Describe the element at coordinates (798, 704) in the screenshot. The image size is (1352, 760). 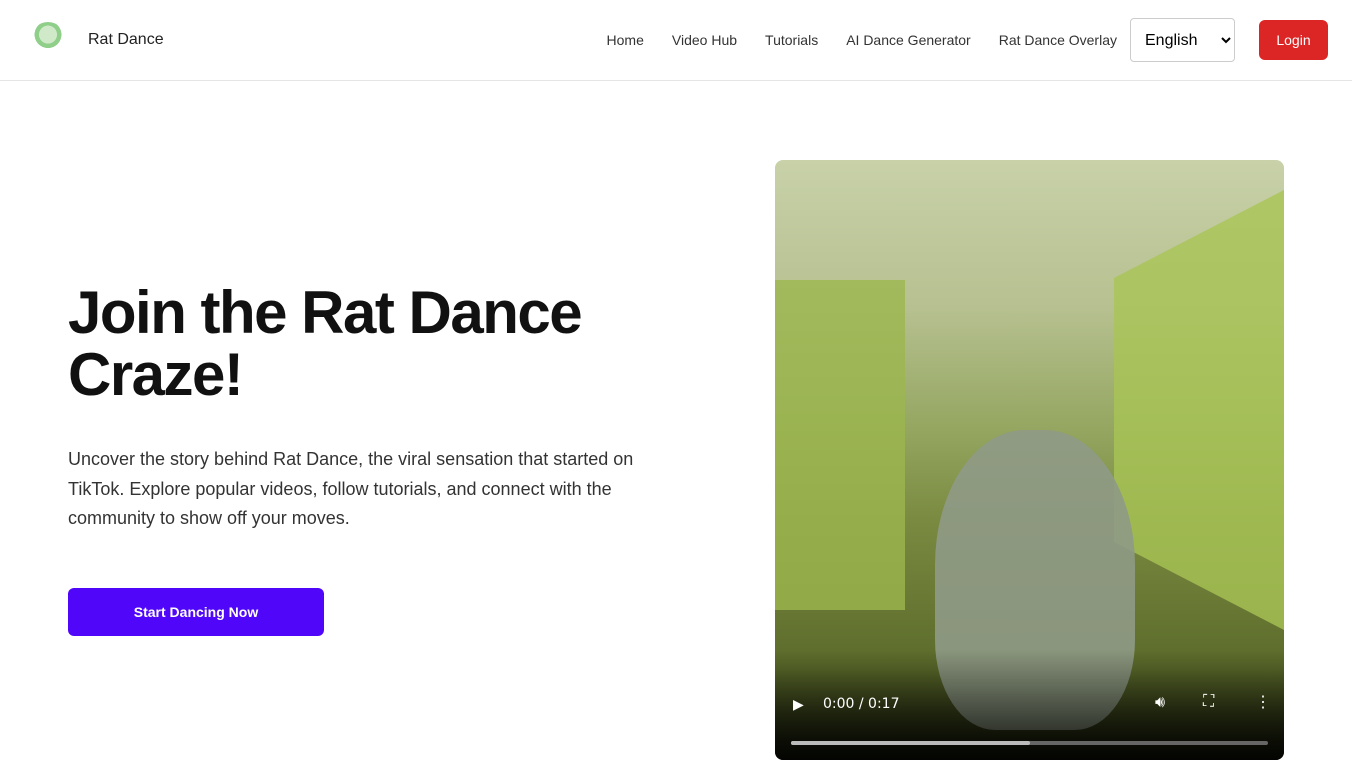
I see `play-icon: ▶` at that location.